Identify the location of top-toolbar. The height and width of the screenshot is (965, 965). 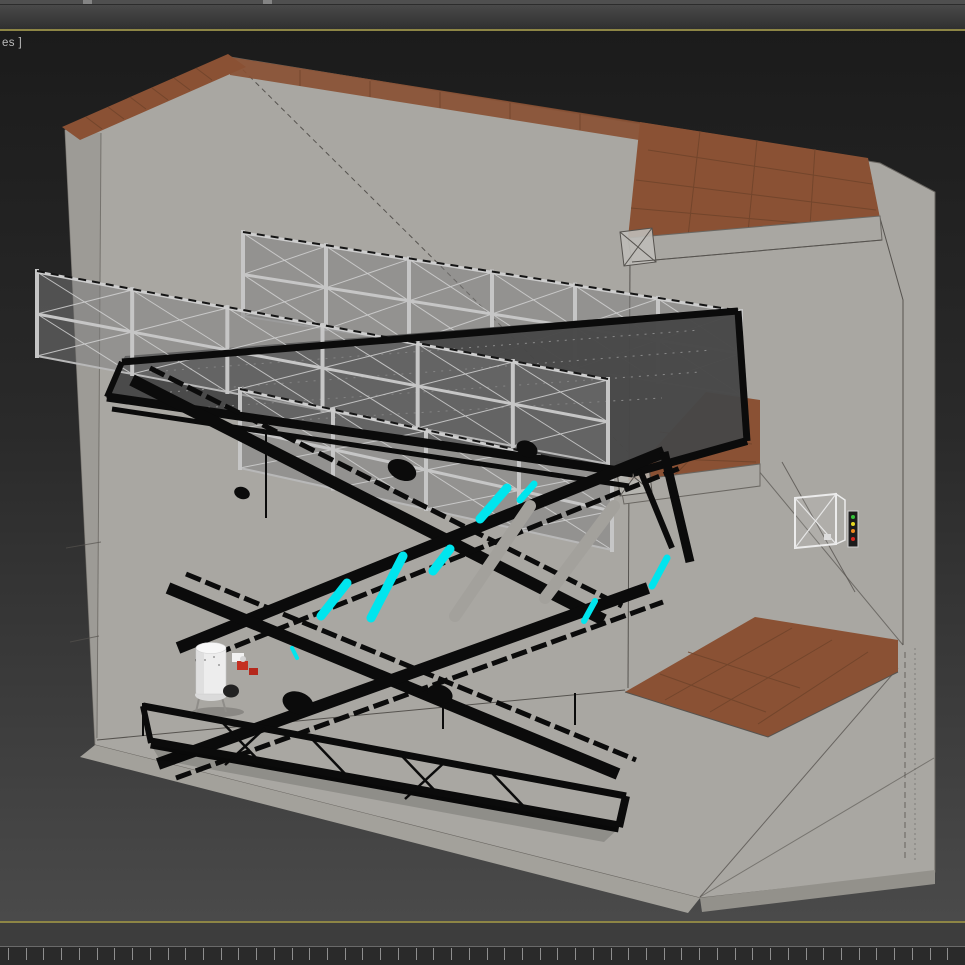
(482, 14).